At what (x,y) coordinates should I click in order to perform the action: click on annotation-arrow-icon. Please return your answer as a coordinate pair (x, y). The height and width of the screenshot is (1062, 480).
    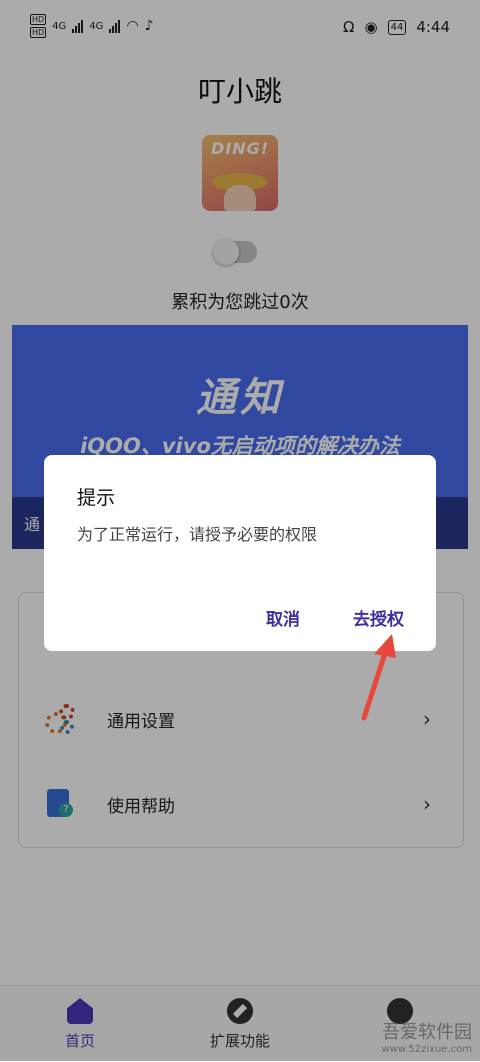
    Looking at the image, I should click on (378, 677).